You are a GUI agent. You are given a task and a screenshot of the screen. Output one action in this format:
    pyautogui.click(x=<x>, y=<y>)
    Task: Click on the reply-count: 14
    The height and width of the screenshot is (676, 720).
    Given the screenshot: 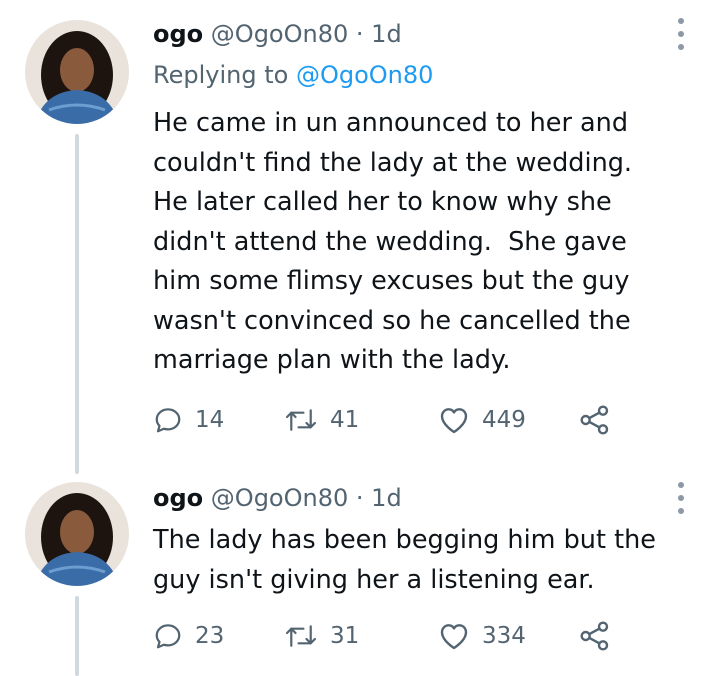 What is the action you would take?
    pyautogui.click(x=210, y=420)
    